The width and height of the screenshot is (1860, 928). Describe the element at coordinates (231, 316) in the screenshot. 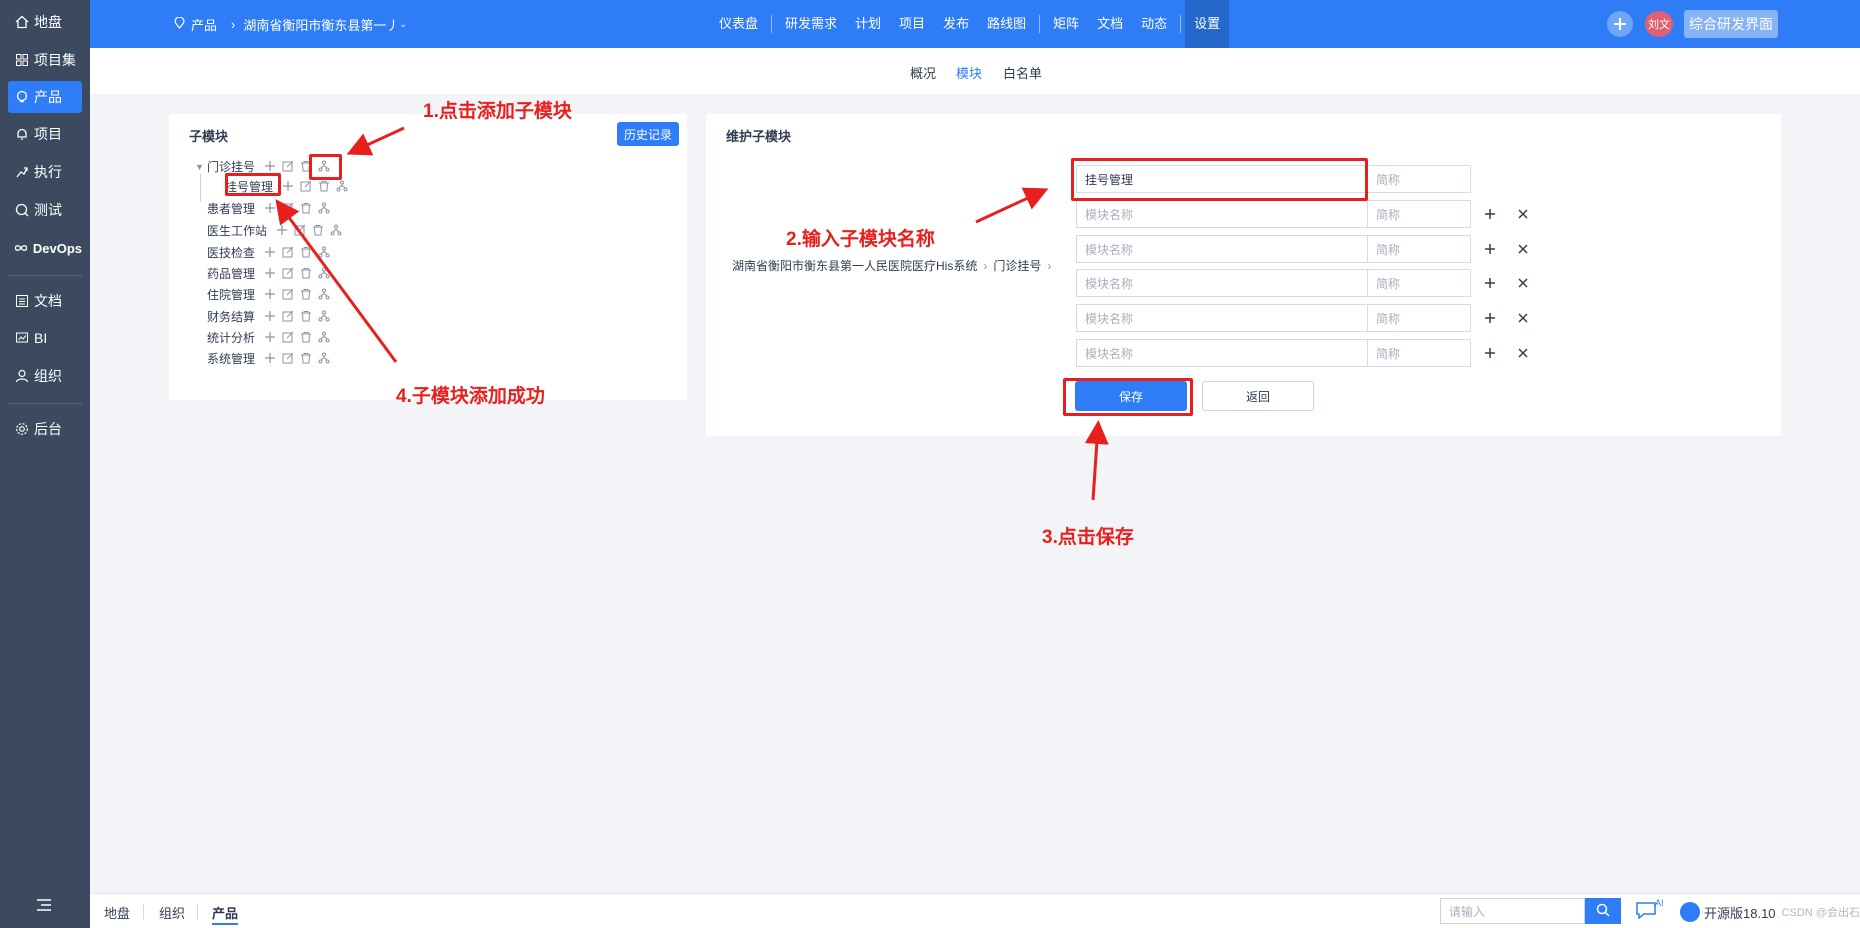

I see `tree-node-label: 财务结算` at that location.